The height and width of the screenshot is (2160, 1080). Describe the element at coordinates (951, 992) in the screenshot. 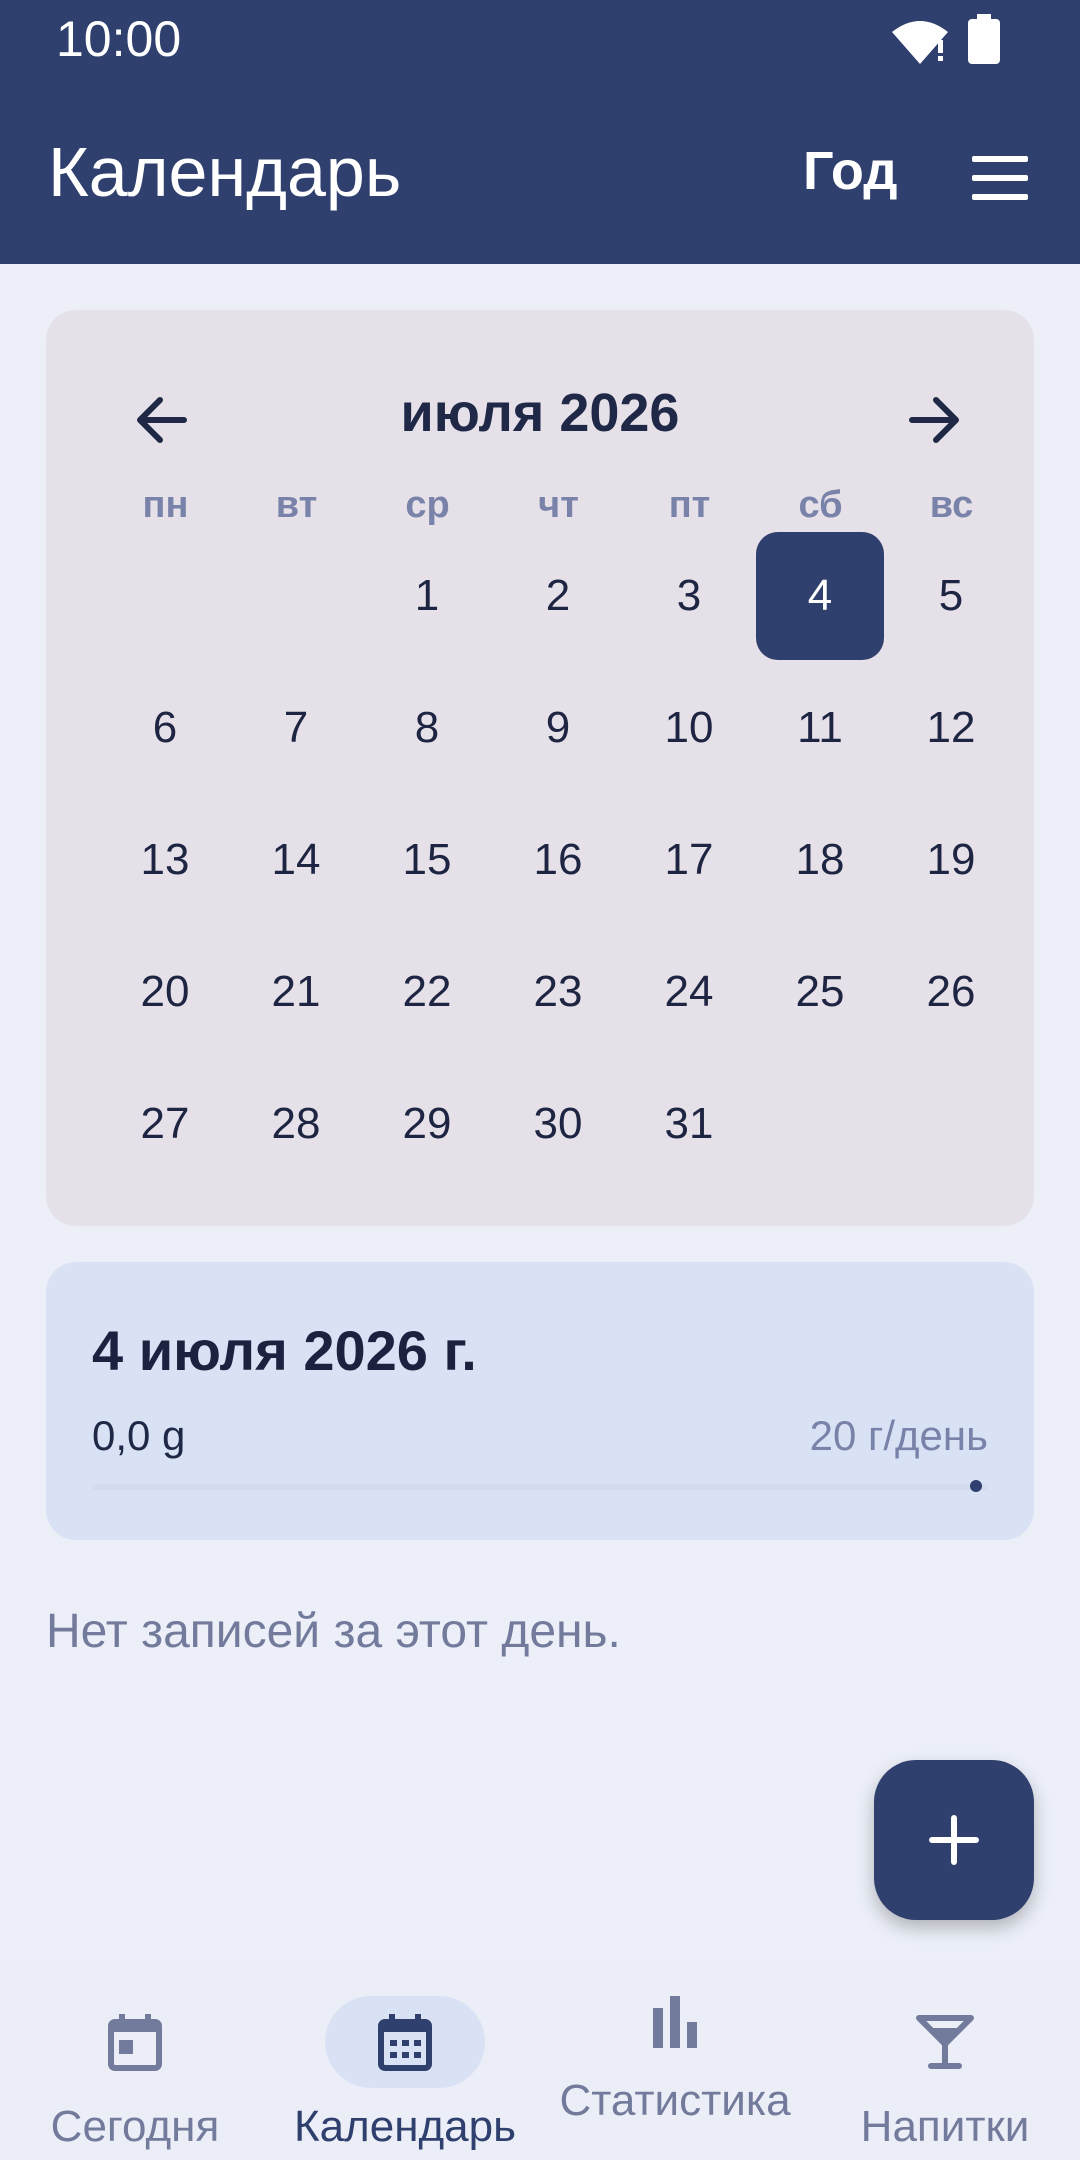

I see `calendar-day: 26` at that location.